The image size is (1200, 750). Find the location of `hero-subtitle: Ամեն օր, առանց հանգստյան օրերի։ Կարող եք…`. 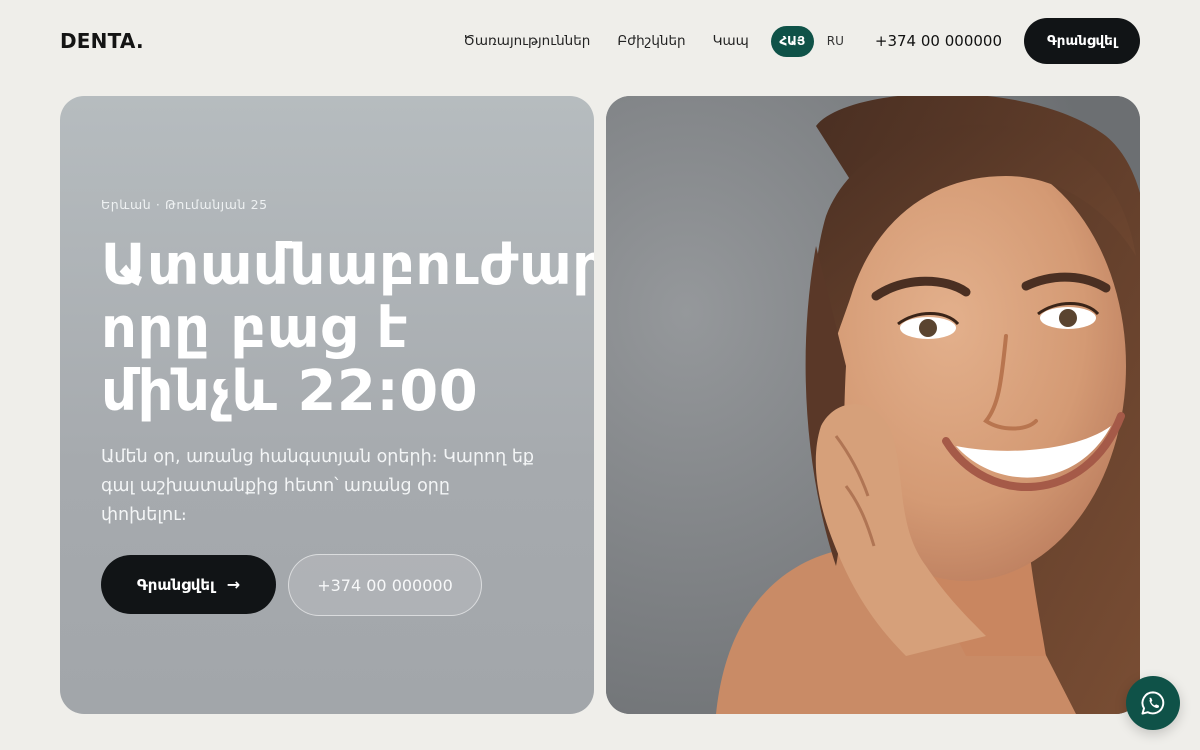

hero-subtitle: Ամեն օր, առանց հանգստյան օրերի։ Կարող եք… is located at coordinates (318, 486).